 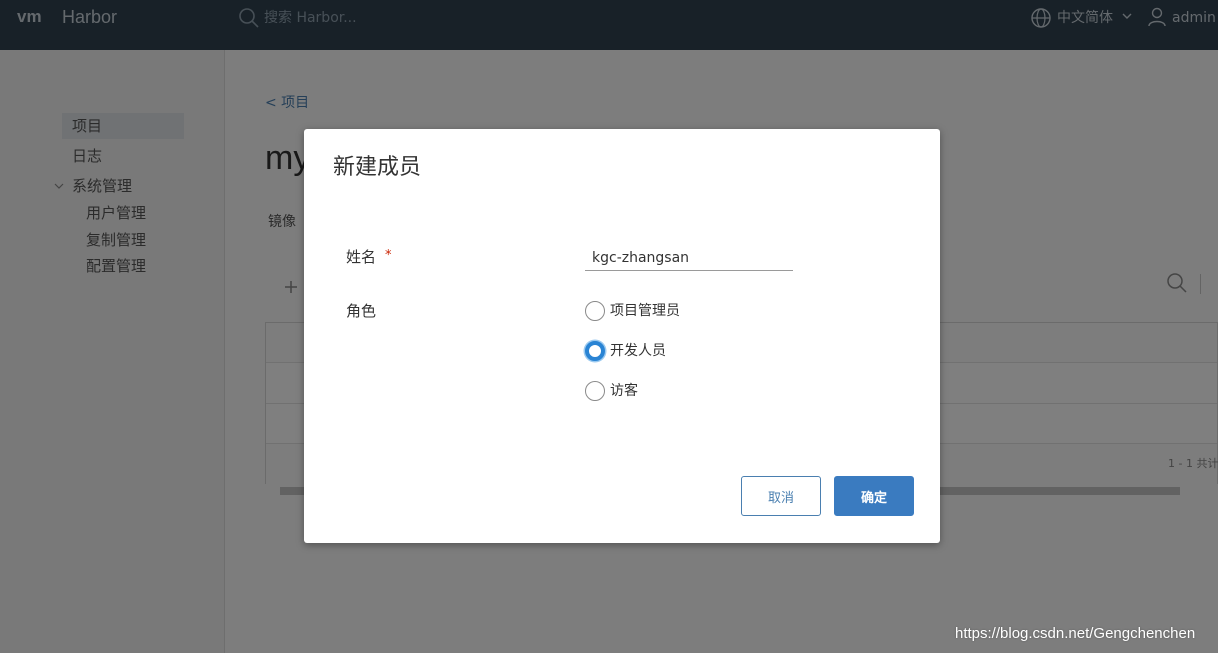 I want to click on member-name-input, so click(x=689, y=258).